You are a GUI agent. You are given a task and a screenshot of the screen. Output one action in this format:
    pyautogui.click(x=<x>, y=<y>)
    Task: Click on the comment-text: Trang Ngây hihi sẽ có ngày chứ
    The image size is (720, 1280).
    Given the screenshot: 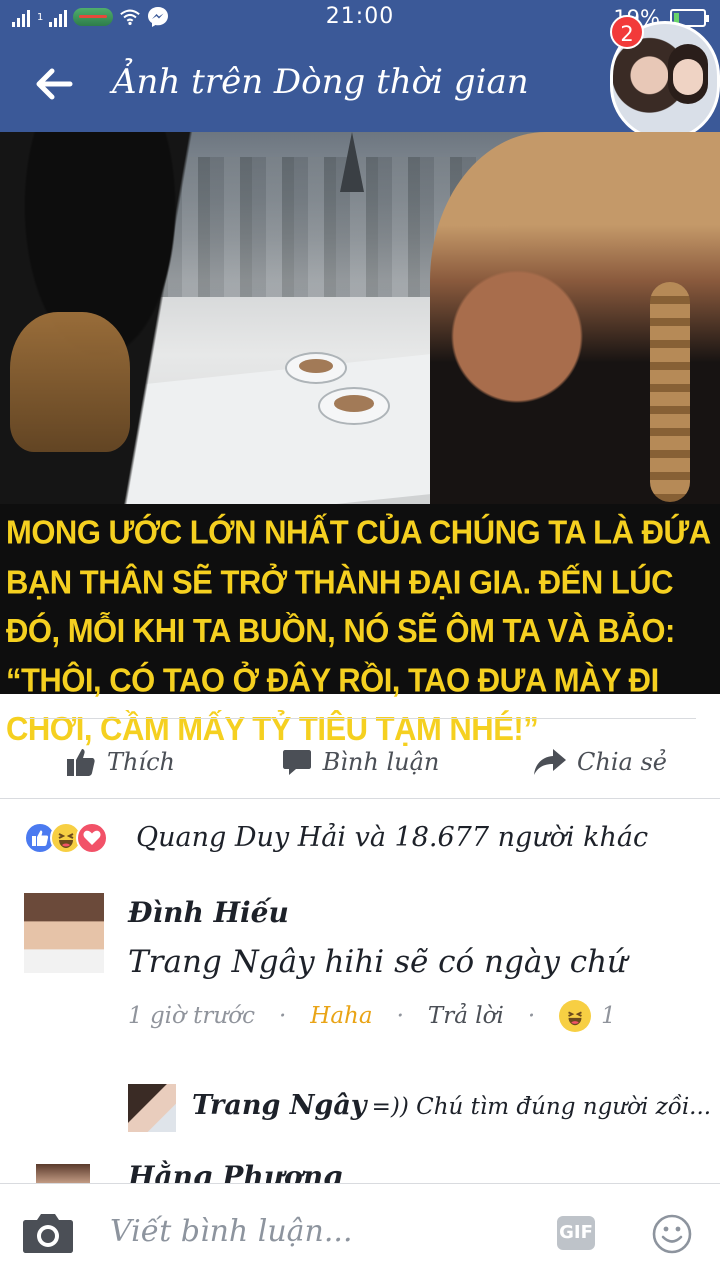 What is the action you would take?
    pyautogui.click(x=378, y=962)
    